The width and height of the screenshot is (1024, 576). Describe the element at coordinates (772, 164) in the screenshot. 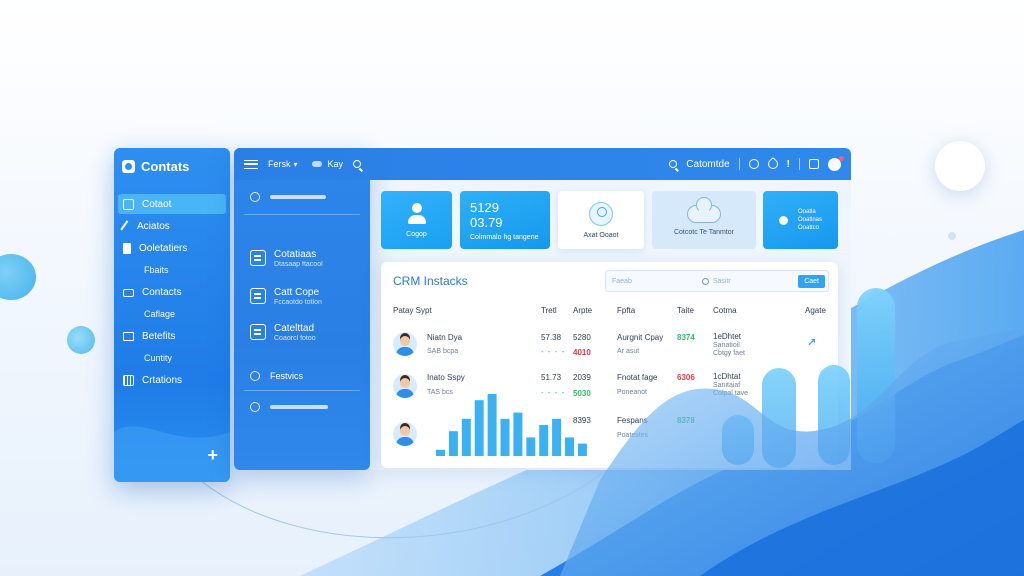

I see `tag-icon` at that location.